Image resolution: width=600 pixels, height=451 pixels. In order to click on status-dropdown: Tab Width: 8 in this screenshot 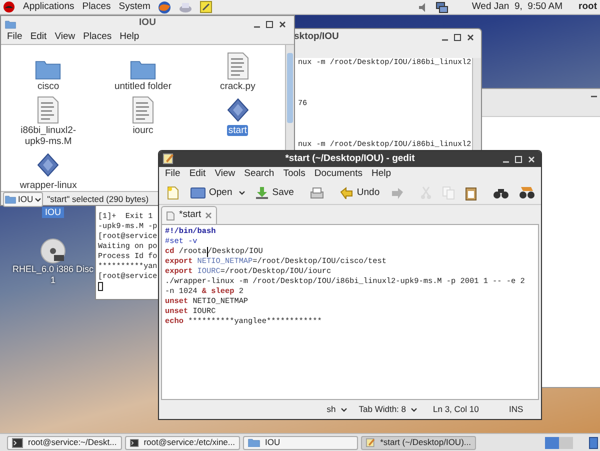, I will do `click(382, 409)`.